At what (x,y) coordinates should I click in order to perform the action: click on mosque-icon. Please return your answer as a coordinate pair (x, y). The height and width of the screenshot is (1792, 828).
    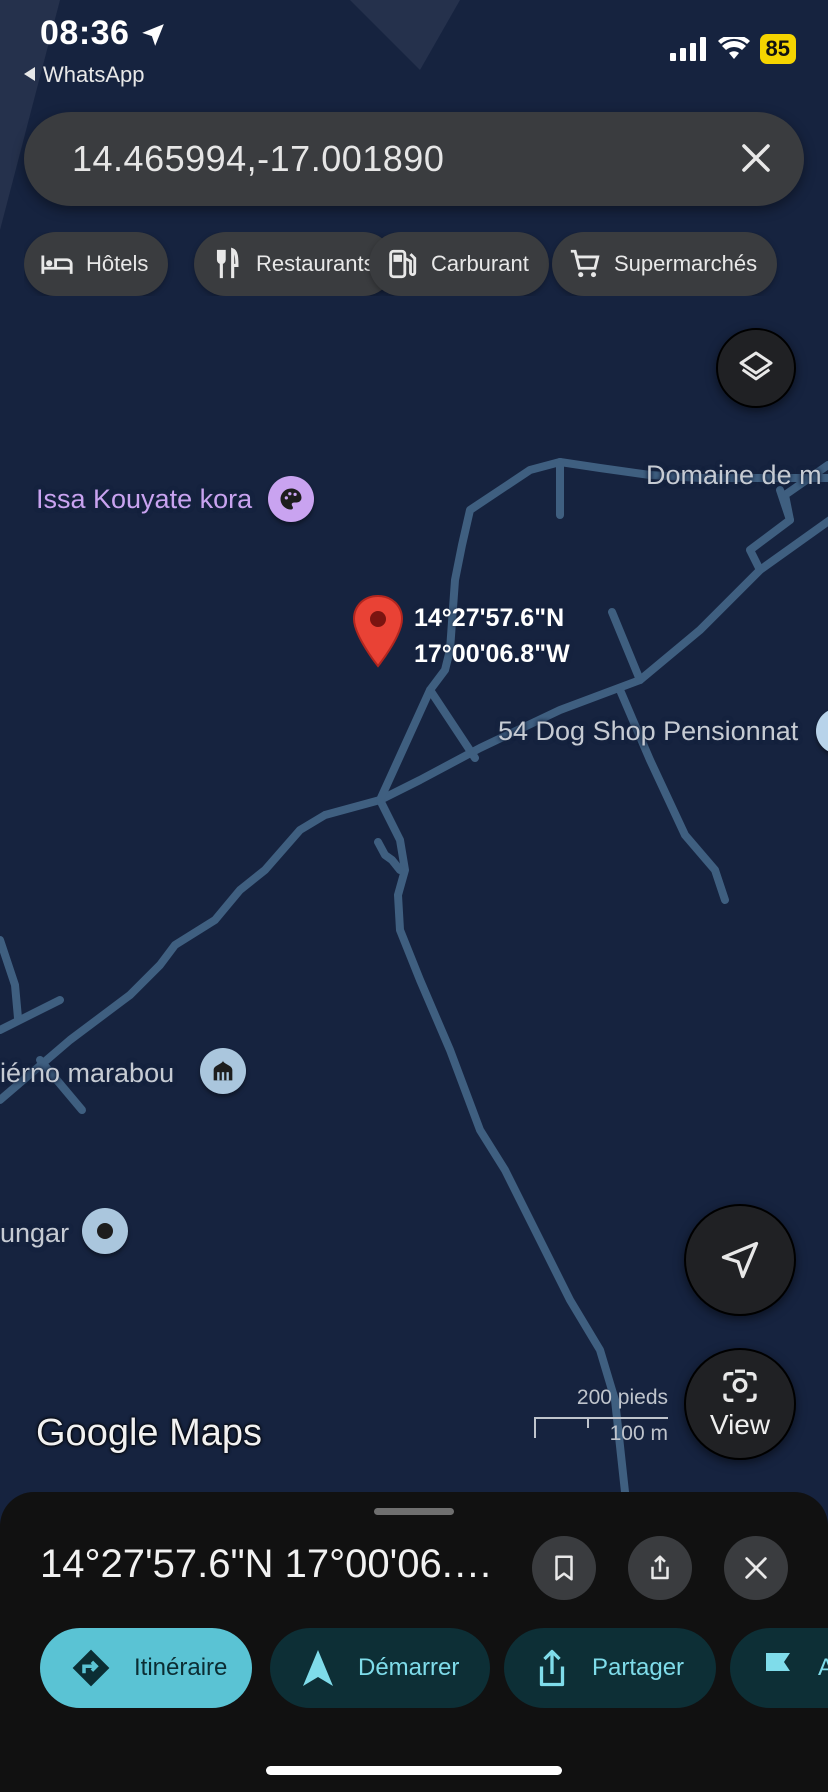
    Looking at the image, I should click on (223, 1071).